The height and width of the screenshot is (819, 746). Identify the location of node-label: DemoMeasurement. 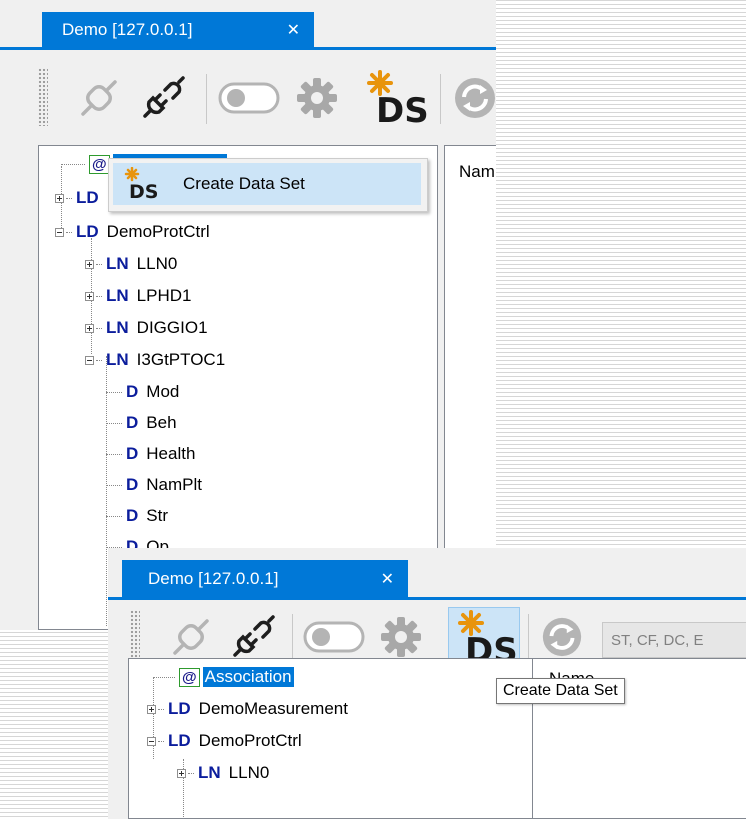
(273, 708).